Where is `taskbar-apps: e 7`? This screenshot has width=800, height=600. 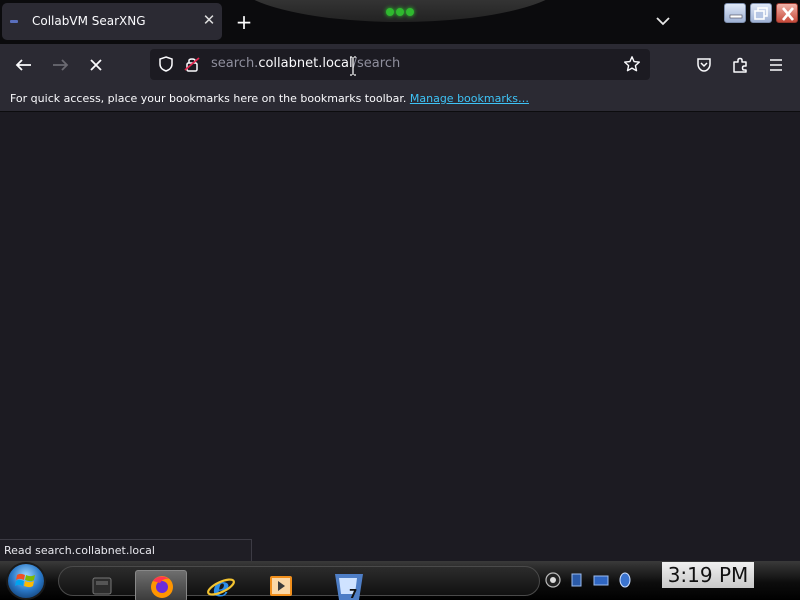 taskbar-apps: e 7 is located at coordinates (299, 583).